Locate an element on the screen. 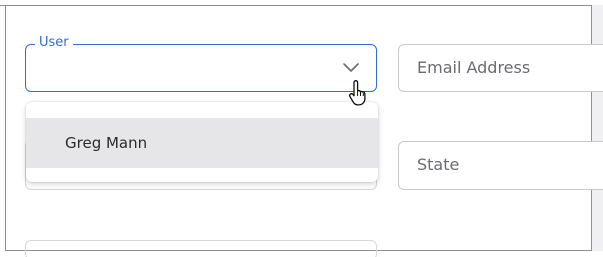 This screenshot has width=603, height=257. dropdown-option-greg-mann: Greg Mann is located at coordinates (202, 143).